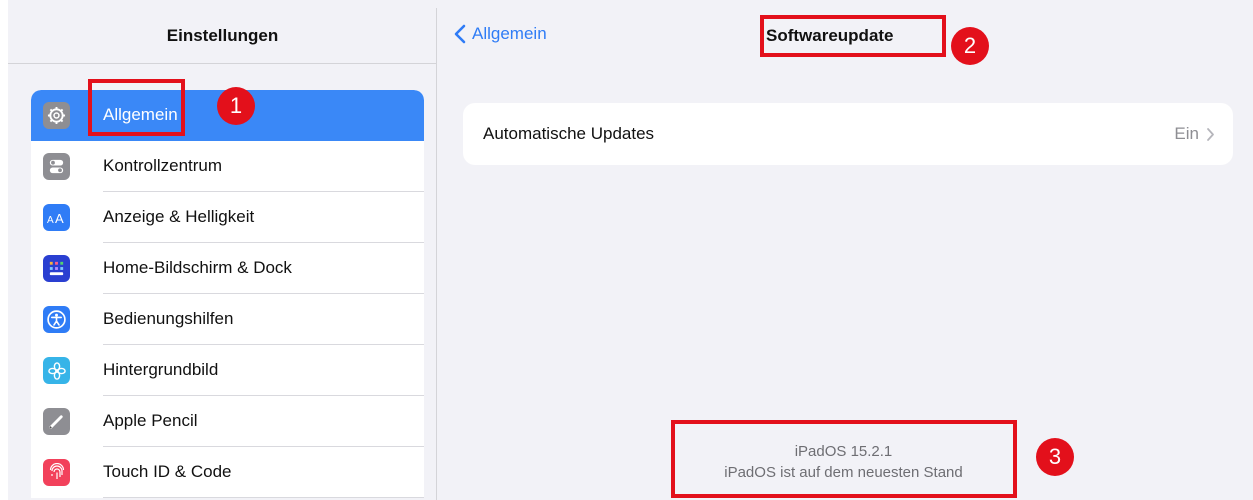  I want to click on sidebar-item-bedienungshilfen: Bedienungshilfen, so click(227, 319).